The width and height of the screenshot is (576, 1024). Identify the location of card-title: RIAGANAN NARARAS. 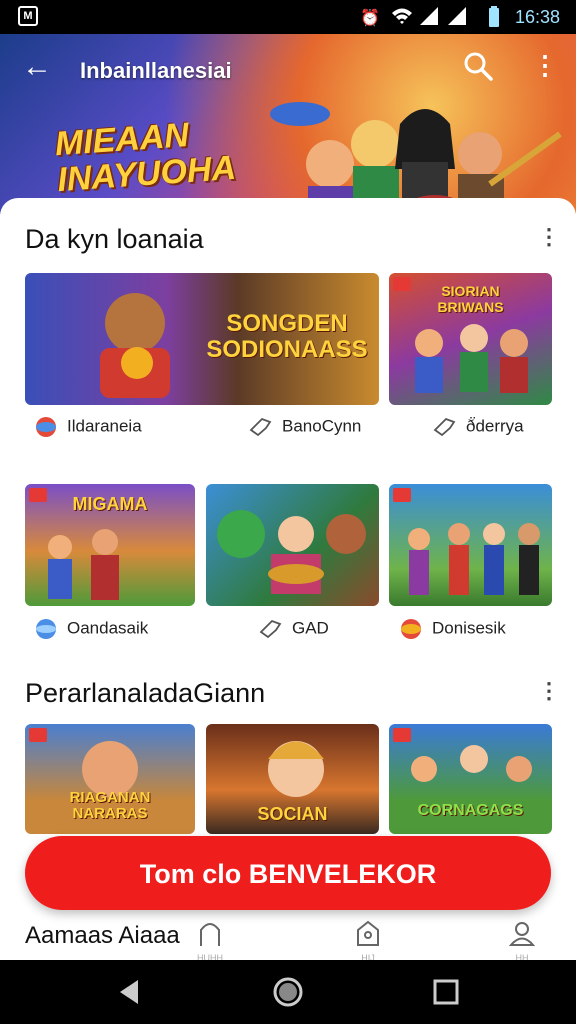
(110, 805).